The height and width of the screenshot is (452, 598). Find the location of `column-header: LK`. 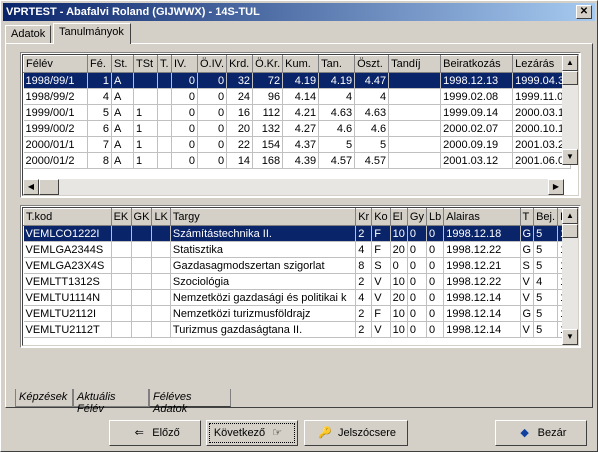

column-header: LK is located at coordinates (161, 217).